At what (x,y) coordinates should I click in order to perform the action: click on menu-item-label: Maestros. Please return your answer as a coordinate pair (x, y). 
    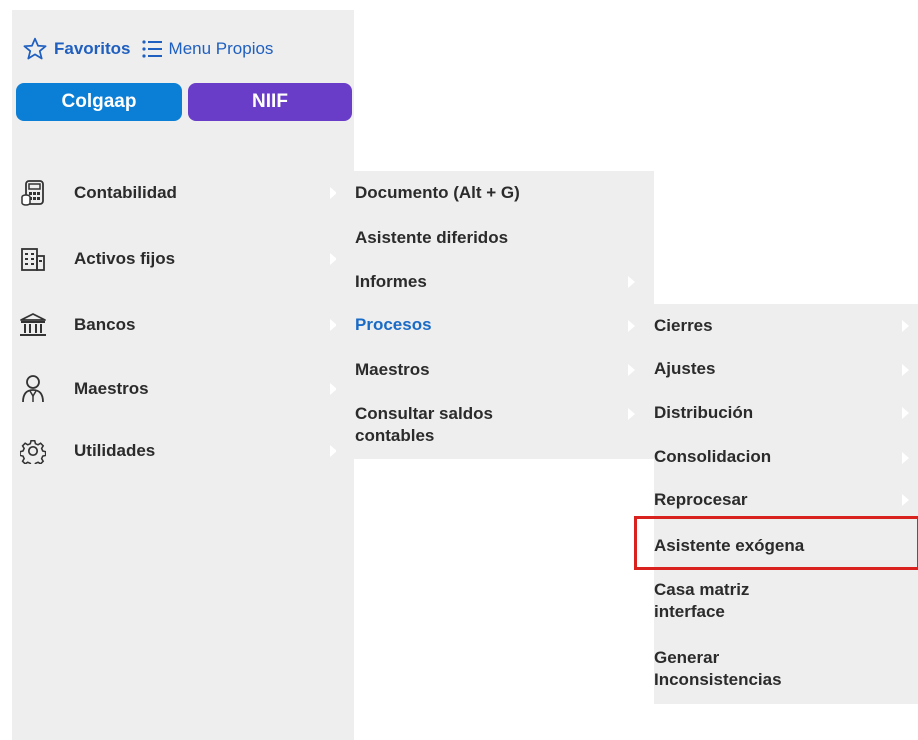
    Looking at the image, I should click on (392, 369).